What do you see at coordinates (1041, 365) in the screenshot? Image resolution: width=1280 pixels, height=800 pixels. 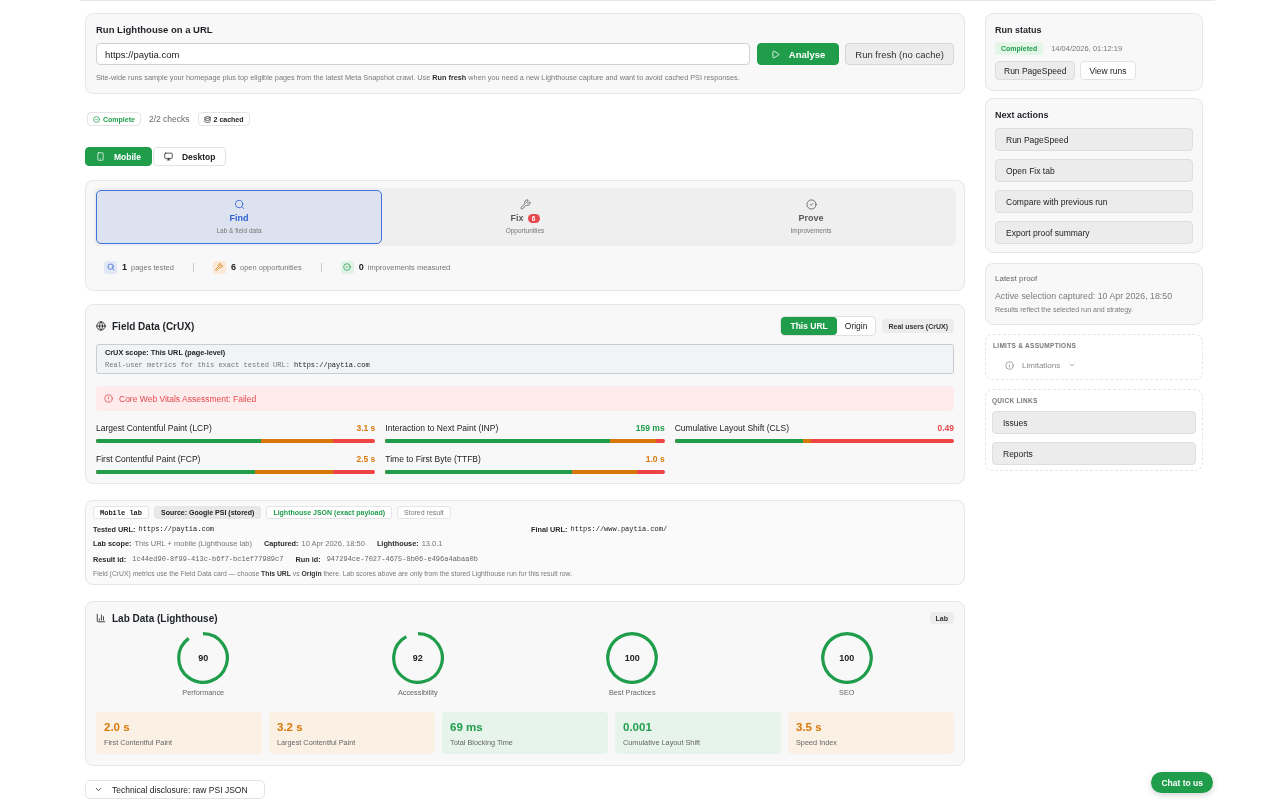 I see `limitations-toggle: Limitations` at bounding box center [1041, 365].